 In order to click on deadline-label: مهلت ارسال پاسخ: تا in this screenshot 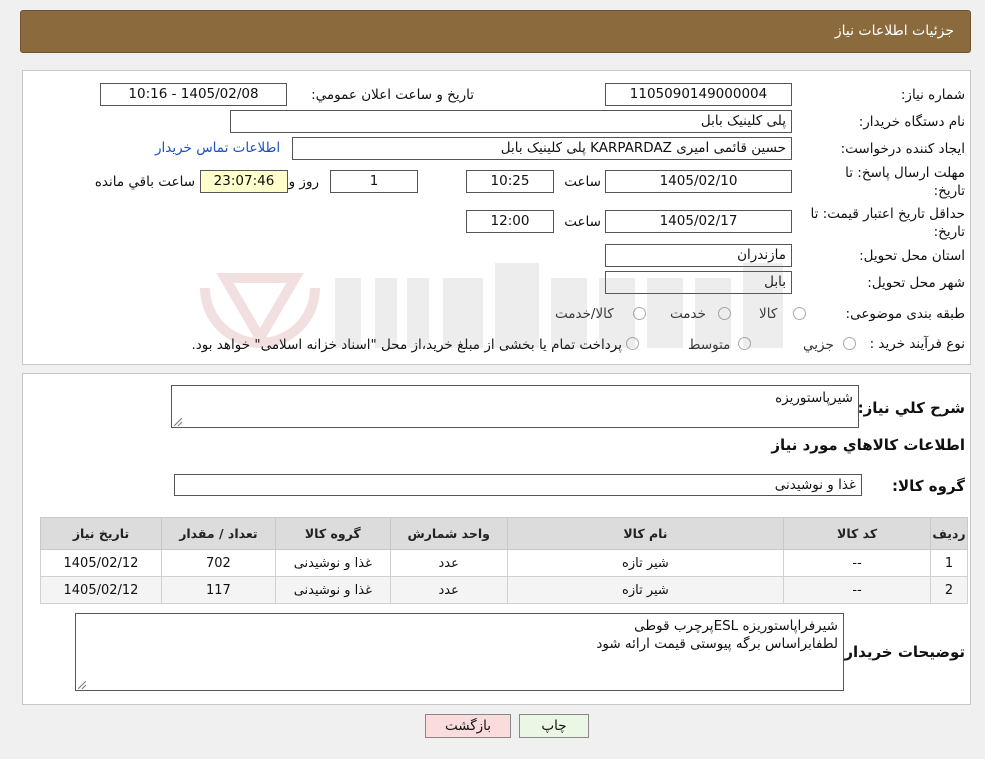, I will do `click(905, 173)`.